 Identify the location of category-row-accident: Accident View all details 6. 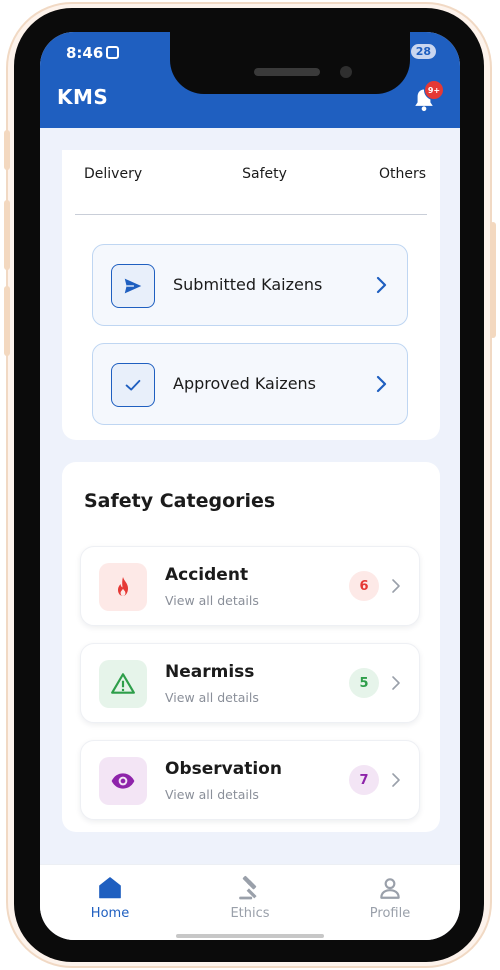
(250, 586).